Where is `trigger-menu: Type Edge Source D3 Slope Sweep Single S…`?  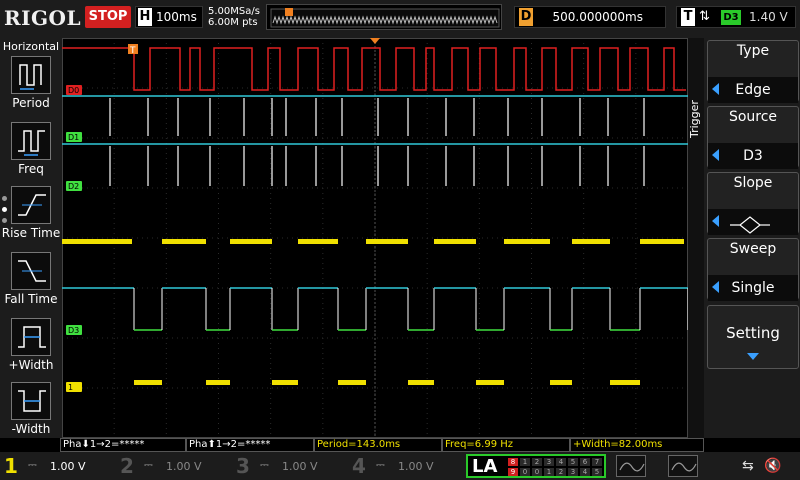 trigger-menu: Type Edge Source D3 Slope Sweep Single S… is located at coordinates (752, 238).